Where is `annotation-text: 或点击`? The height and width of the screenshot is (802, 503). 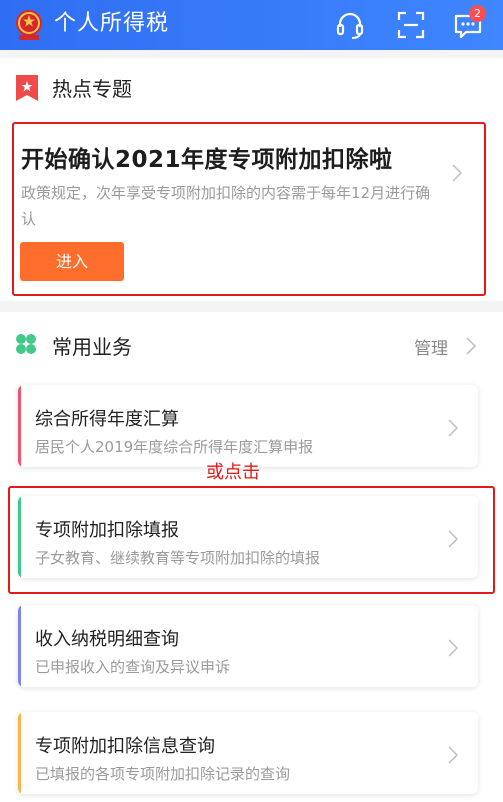
annotation-text: 或点击 is located at coordinates (233, 472).